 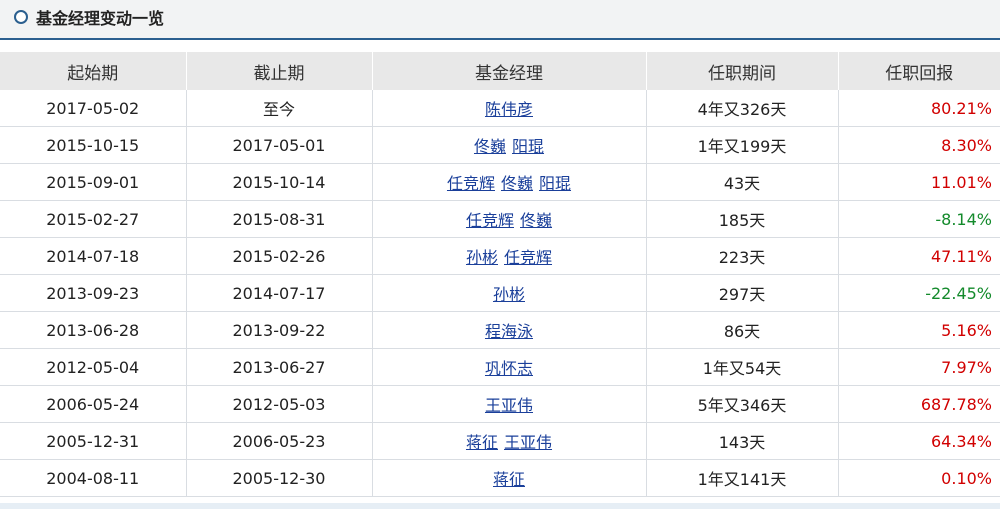 I want to click on tenure-cell: 43天, so click(x=742, y=182).